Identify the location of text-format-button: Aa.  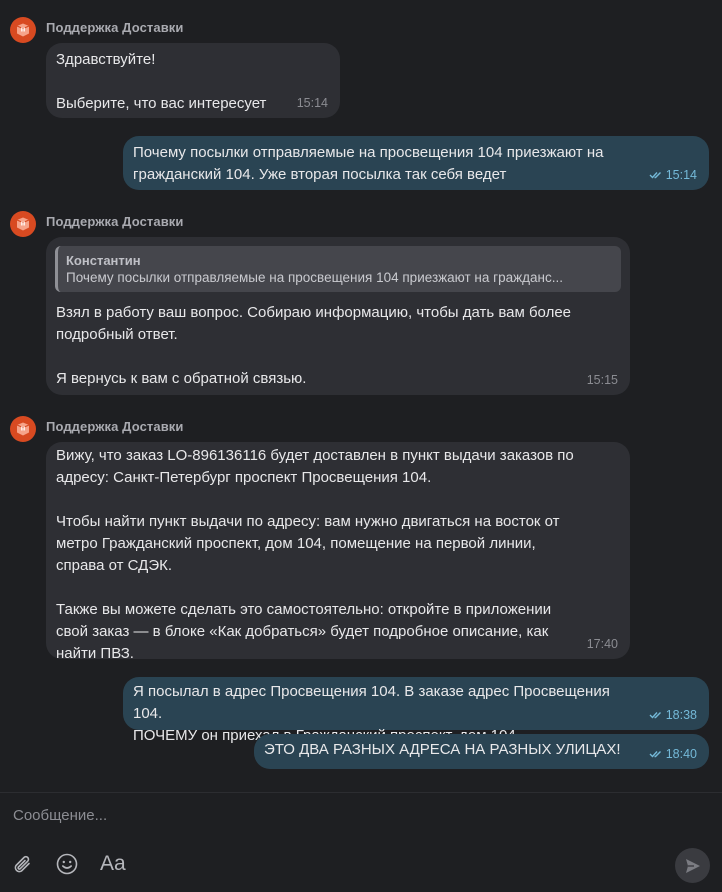
(113, 864).